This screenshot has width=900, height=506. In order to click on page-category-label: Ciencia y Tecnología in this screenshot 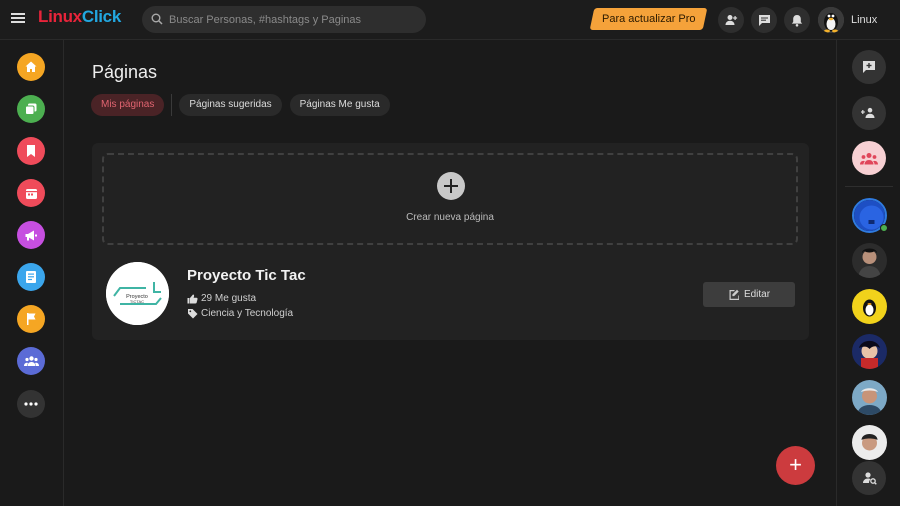, I will do `click(247, 313)`.